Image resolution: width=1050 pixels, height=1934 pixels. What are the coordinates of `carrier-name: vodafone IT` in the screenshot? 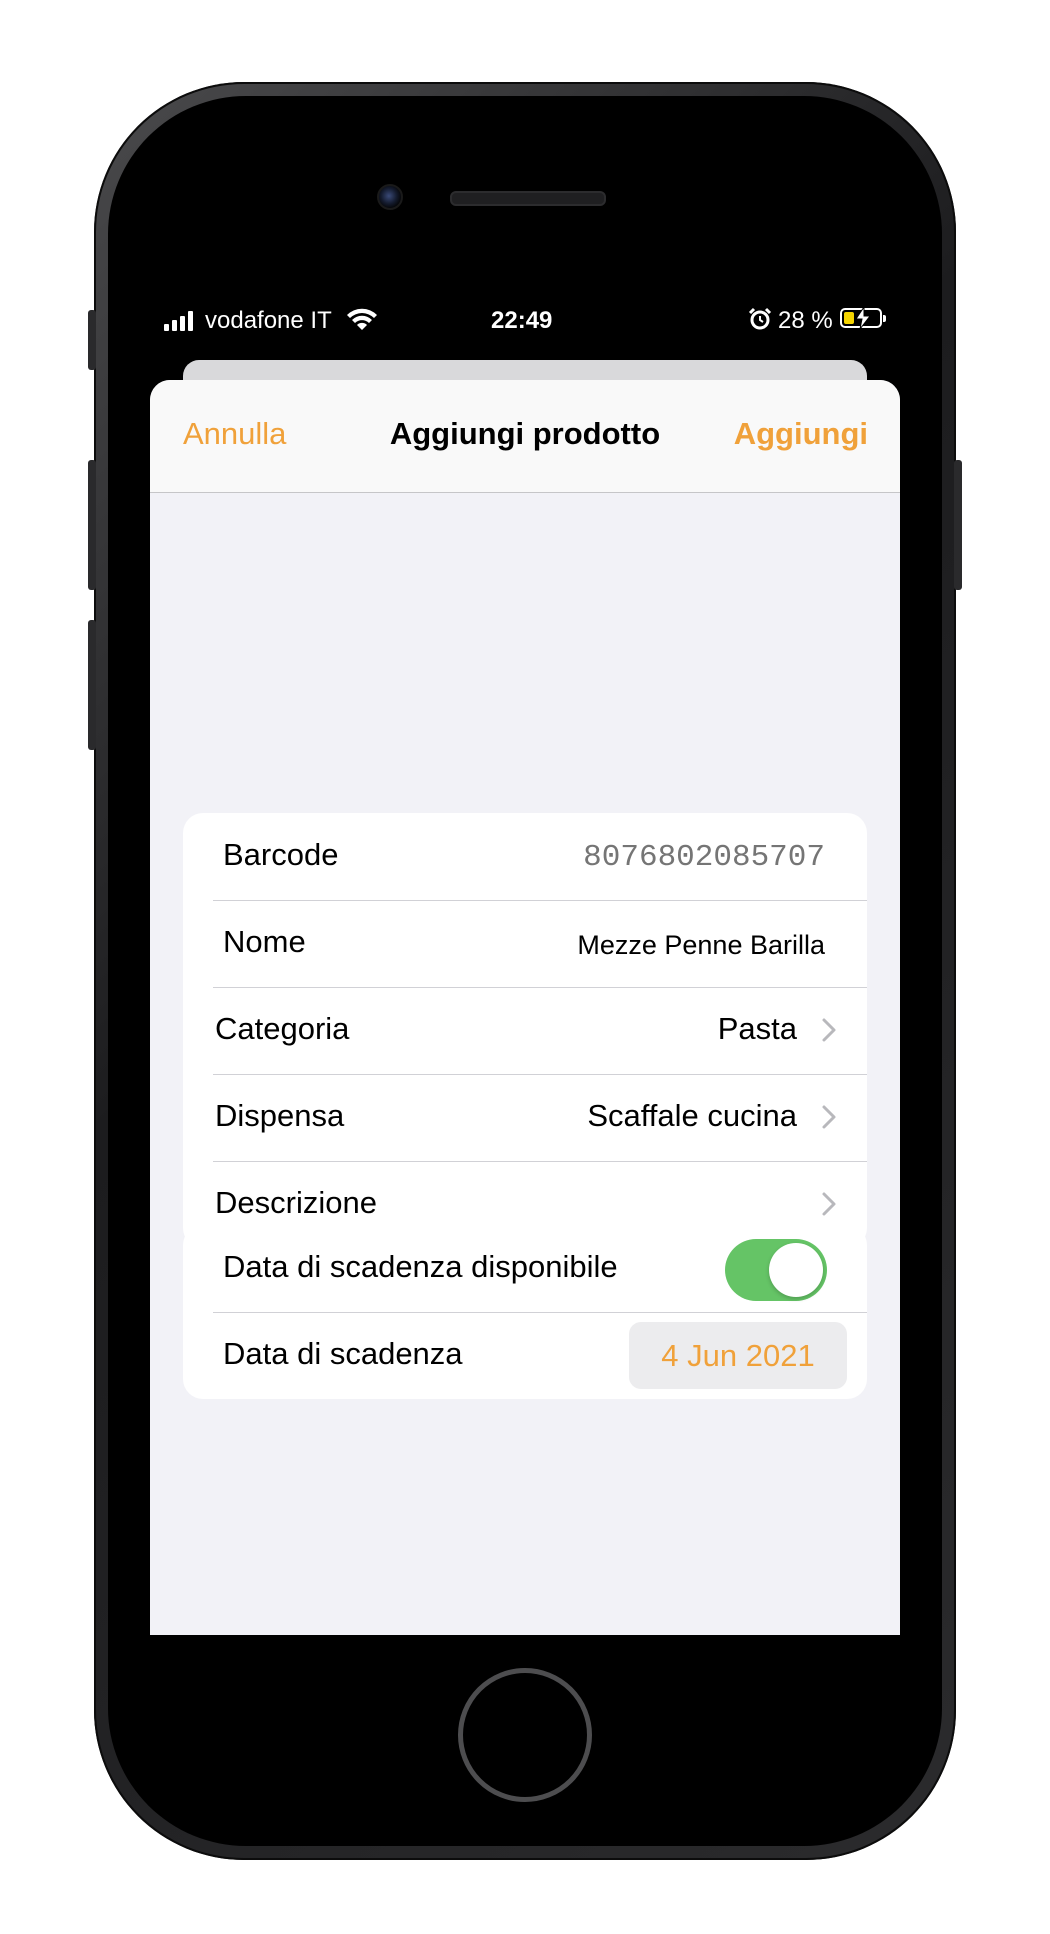 It's located at (268, 320).